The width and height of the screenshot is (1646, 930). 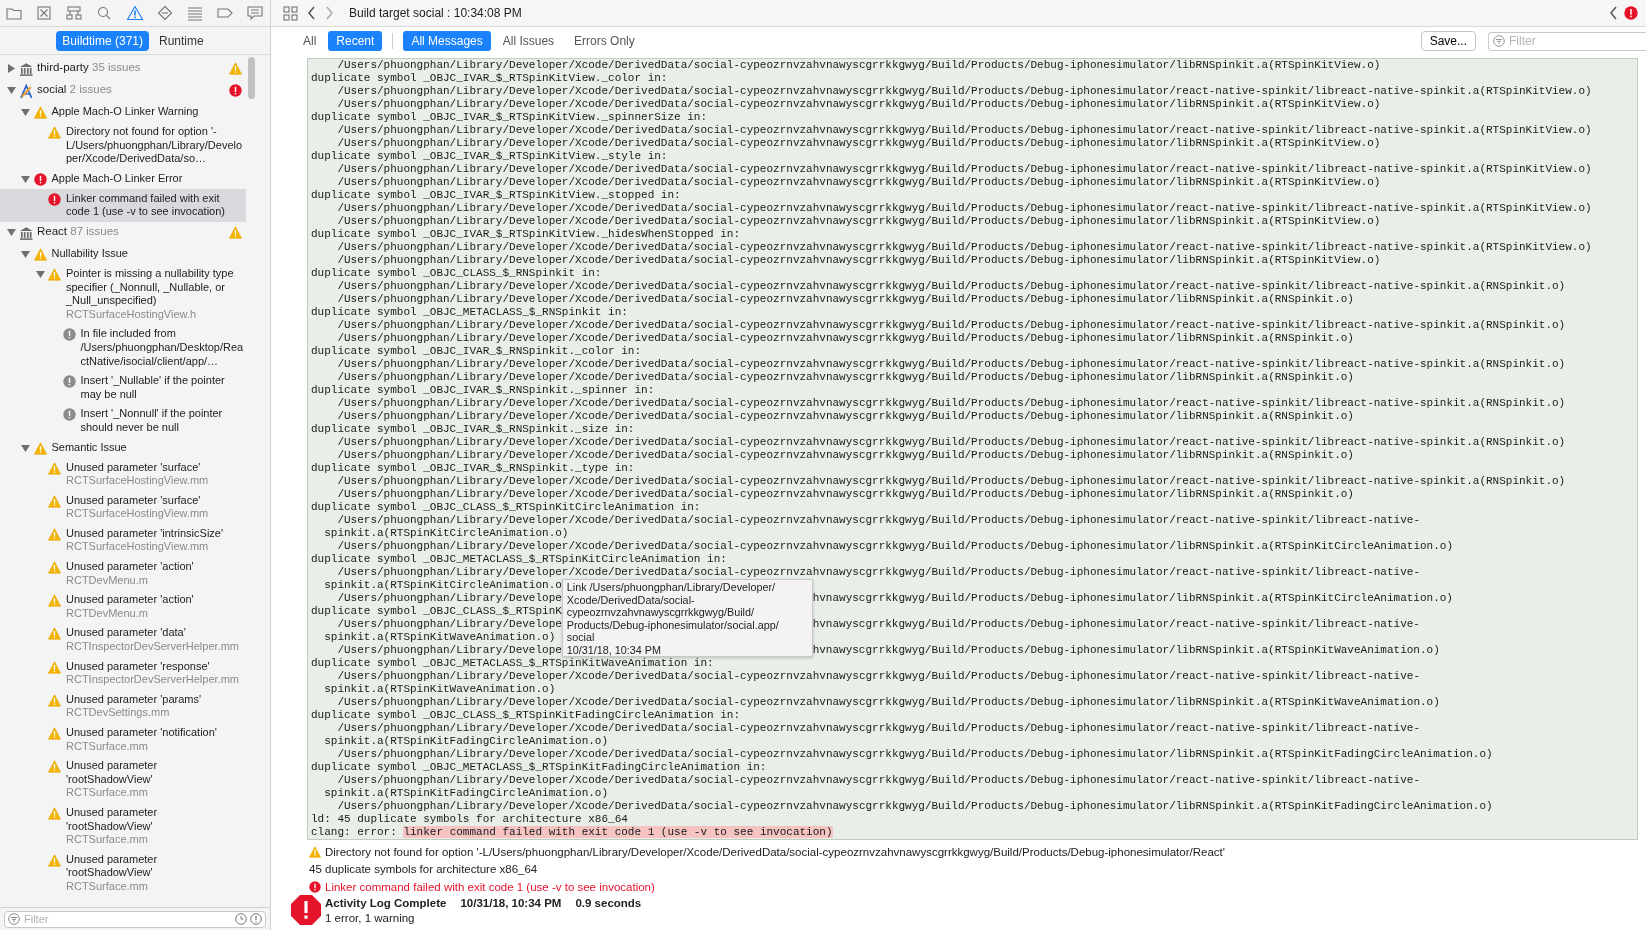 I want to click on filter-tab: All Issues, so click(x=528, y=41).